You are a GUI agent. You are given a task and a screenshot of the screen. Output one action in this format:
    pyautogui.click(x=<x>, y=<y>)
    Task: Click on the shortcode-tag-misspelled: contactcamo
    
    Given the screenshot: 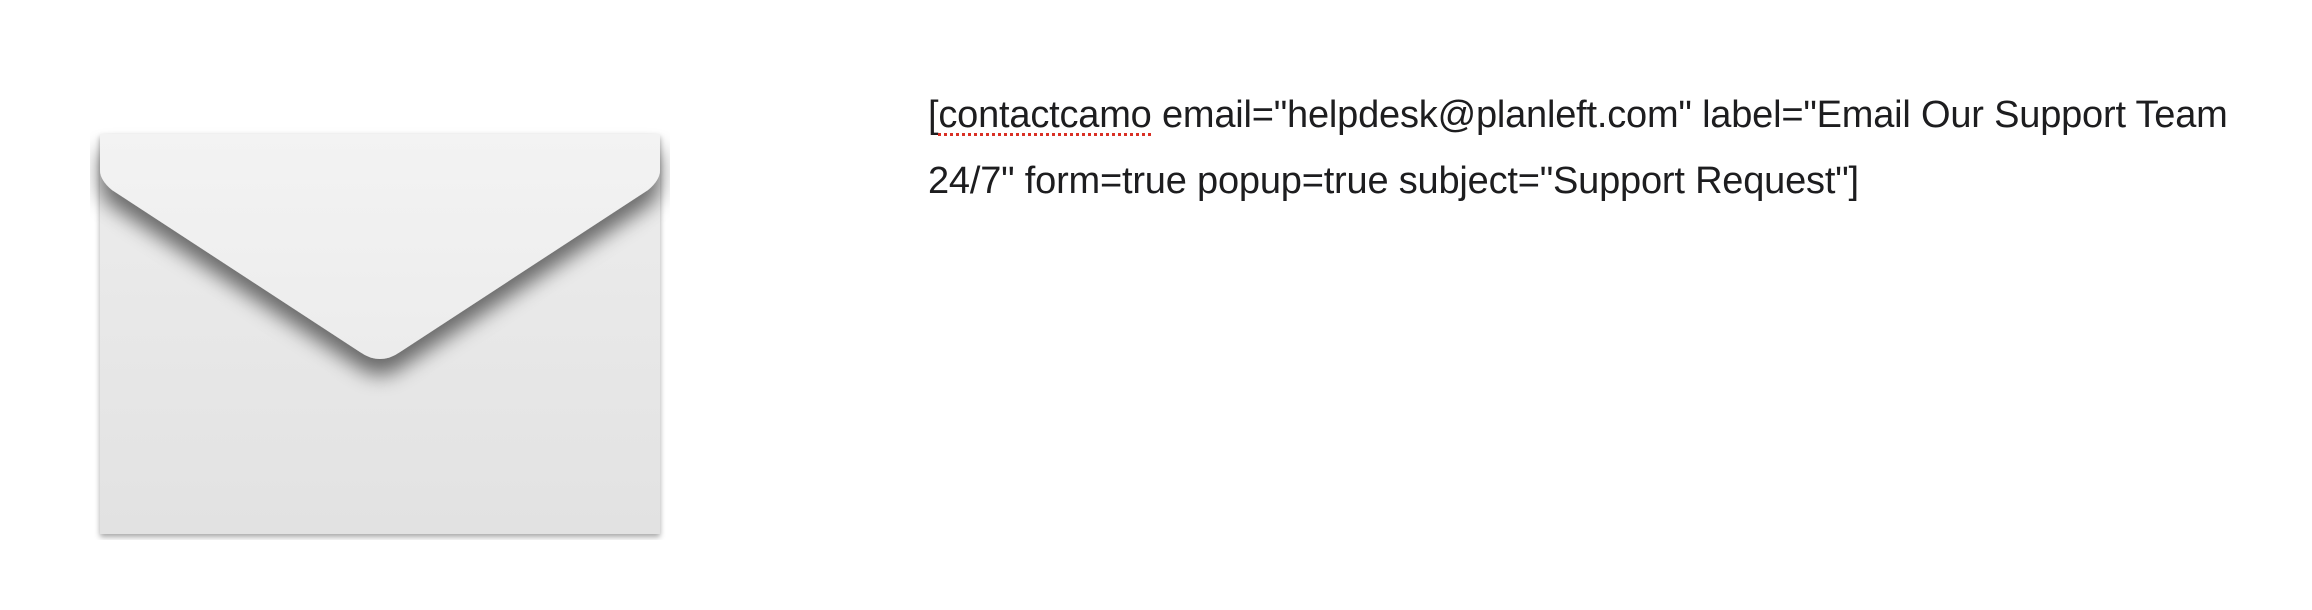 What is the action you would take?
    pyautogui.click(x=1044, y=115)
    